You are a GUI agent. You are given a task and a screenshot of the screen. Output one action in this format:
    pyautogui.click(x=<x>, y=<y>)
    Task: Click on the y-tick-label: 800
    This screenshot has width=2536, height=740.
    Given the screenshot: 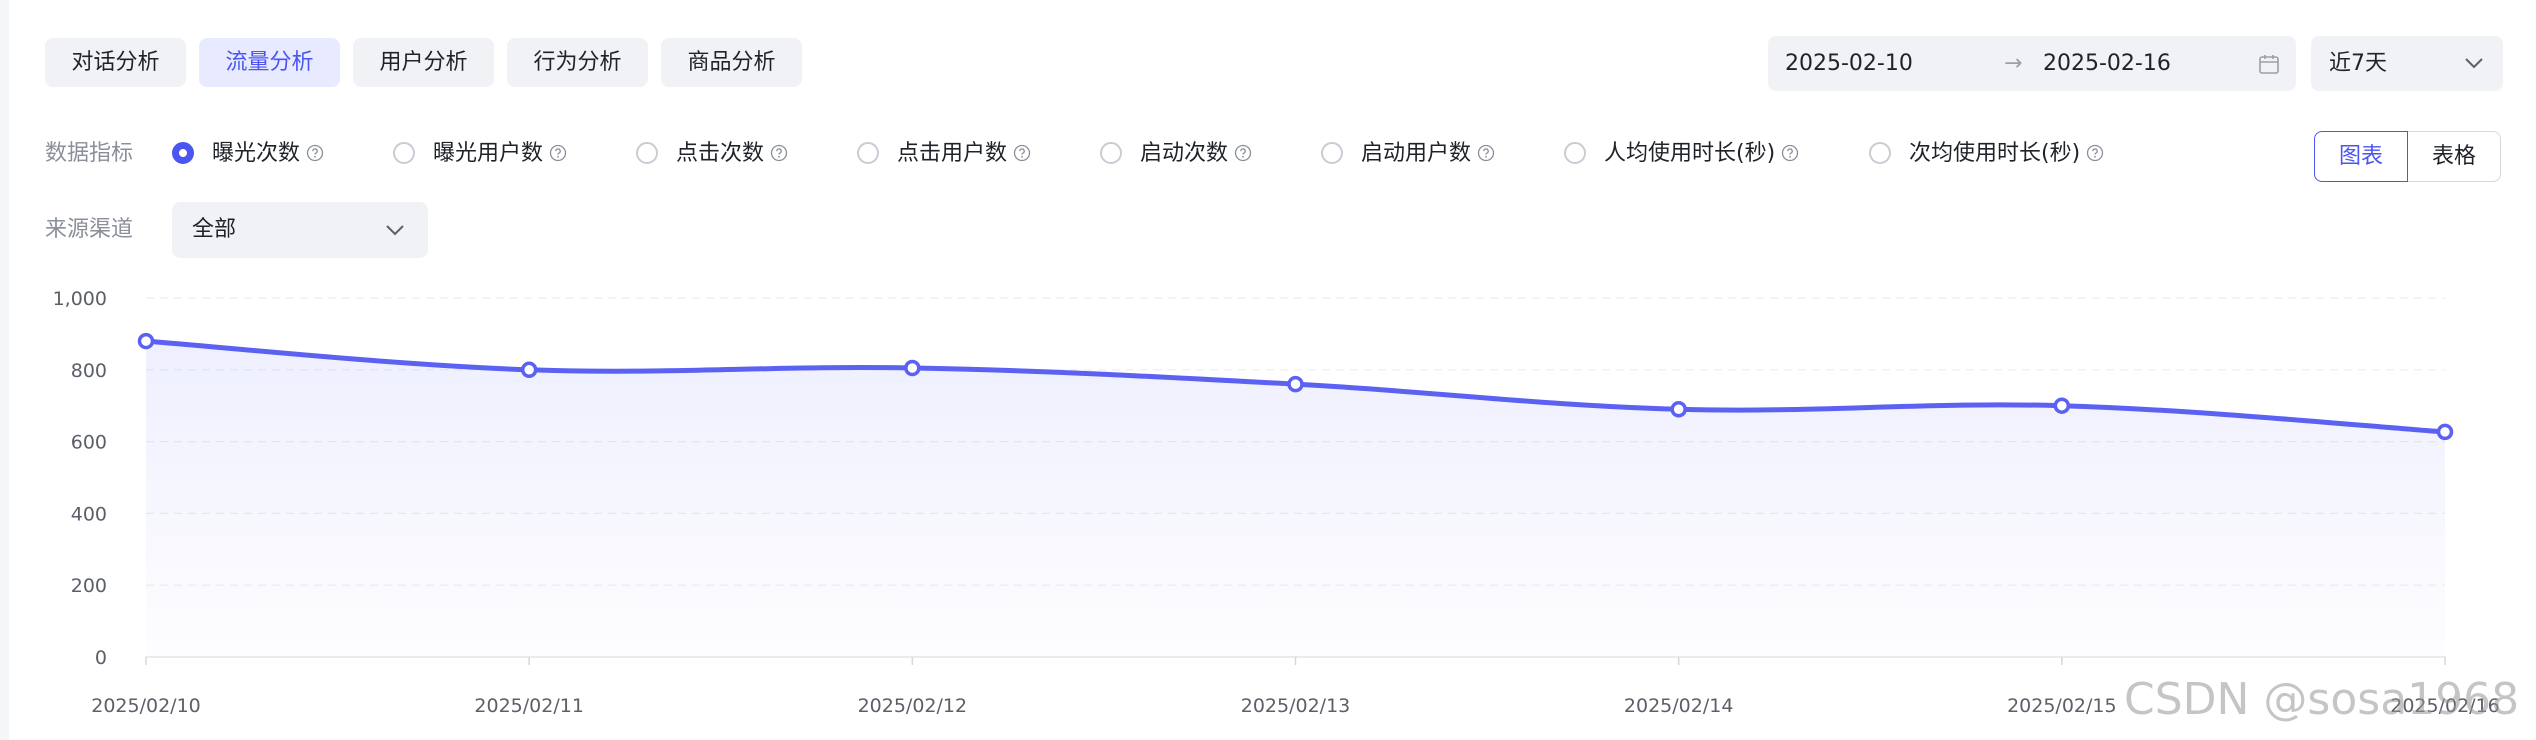 What is the action you would take?
    pyautogui.click(x=89, y=371)
    